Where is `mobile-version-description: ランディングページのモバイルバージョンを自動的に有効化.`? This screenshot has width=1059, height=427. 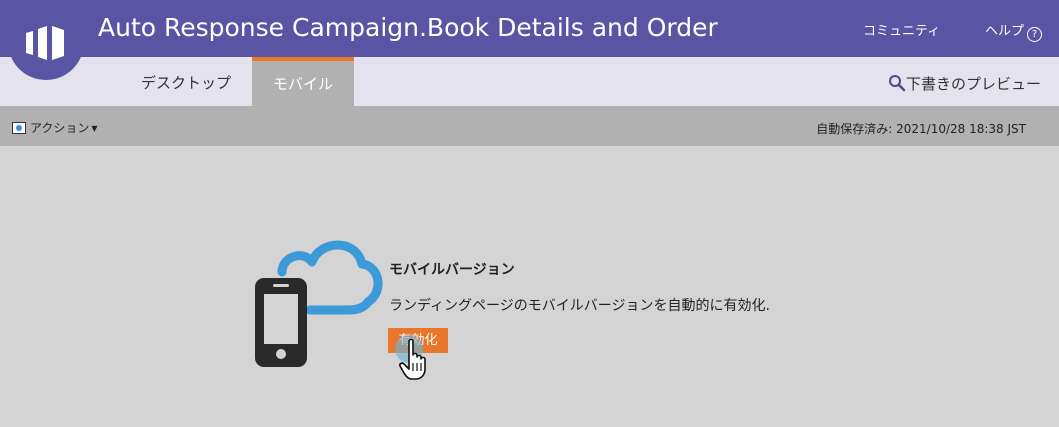
mobile-version-description: ランディングページのモバイルバージョンを自動的に有効化. is located at coordinates (579, 306).